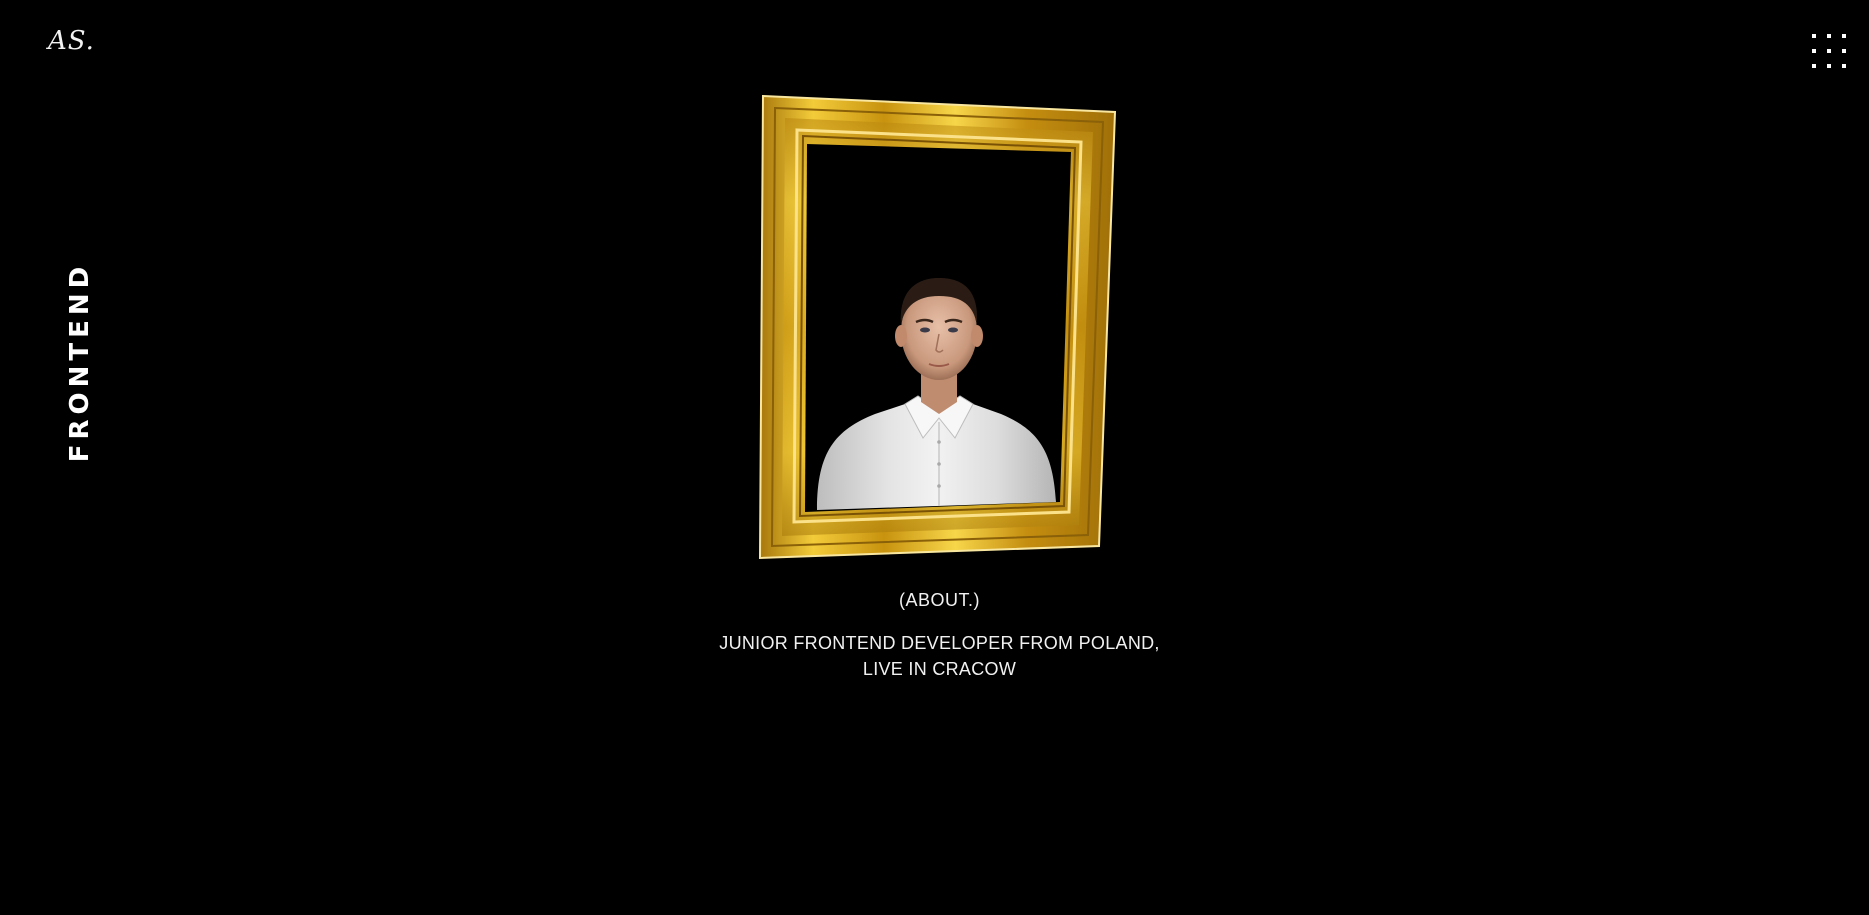  Describe the element at coordinates (71, 41) in the screenshot. I see `logo: AS.` at that location.